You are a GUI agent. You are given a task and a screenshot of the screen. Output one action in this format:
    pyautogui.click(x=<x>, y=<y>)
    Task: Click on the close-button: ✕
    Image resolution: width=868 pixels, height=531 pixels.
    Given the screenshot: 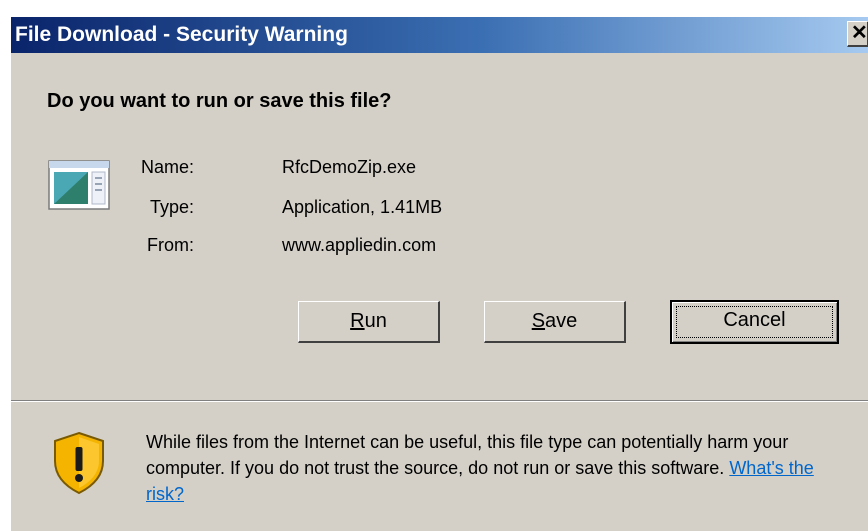 What is the action you would take?
    pyautogui.click(x=857, y=34)
    